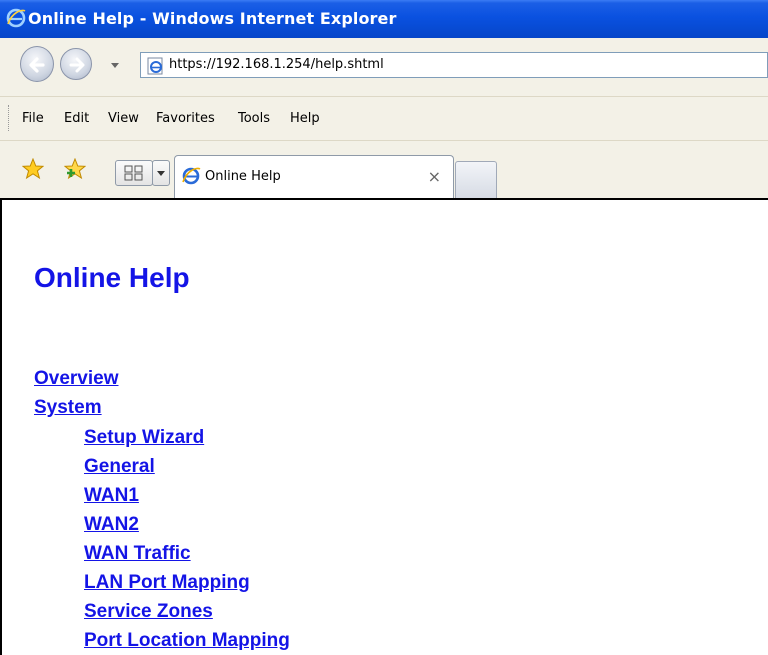  Describe the element at coordinates (119, 467) in the screenshot. I see `link-general: General` at that location.